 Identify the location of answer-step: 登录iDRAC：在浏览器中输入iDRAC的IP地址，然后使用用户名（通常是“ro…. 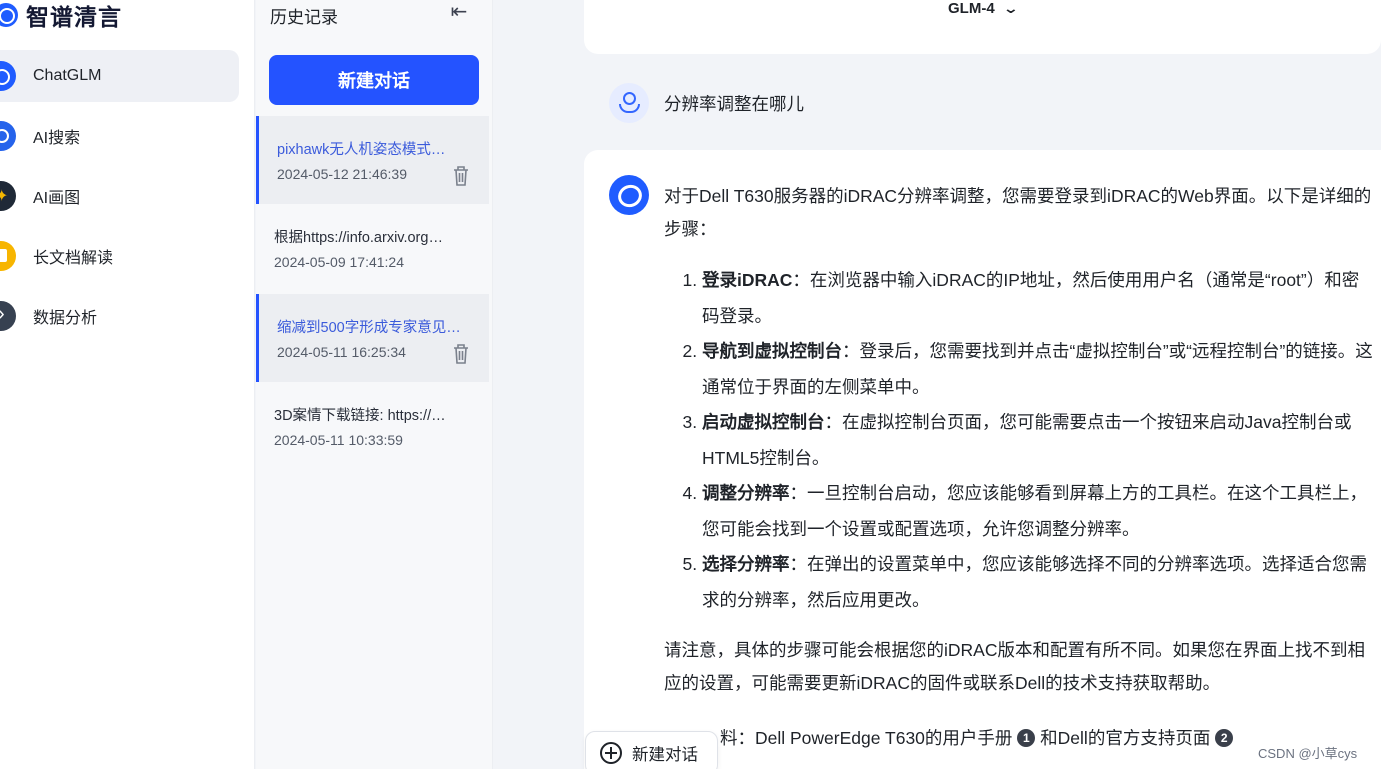
(1038, 298).